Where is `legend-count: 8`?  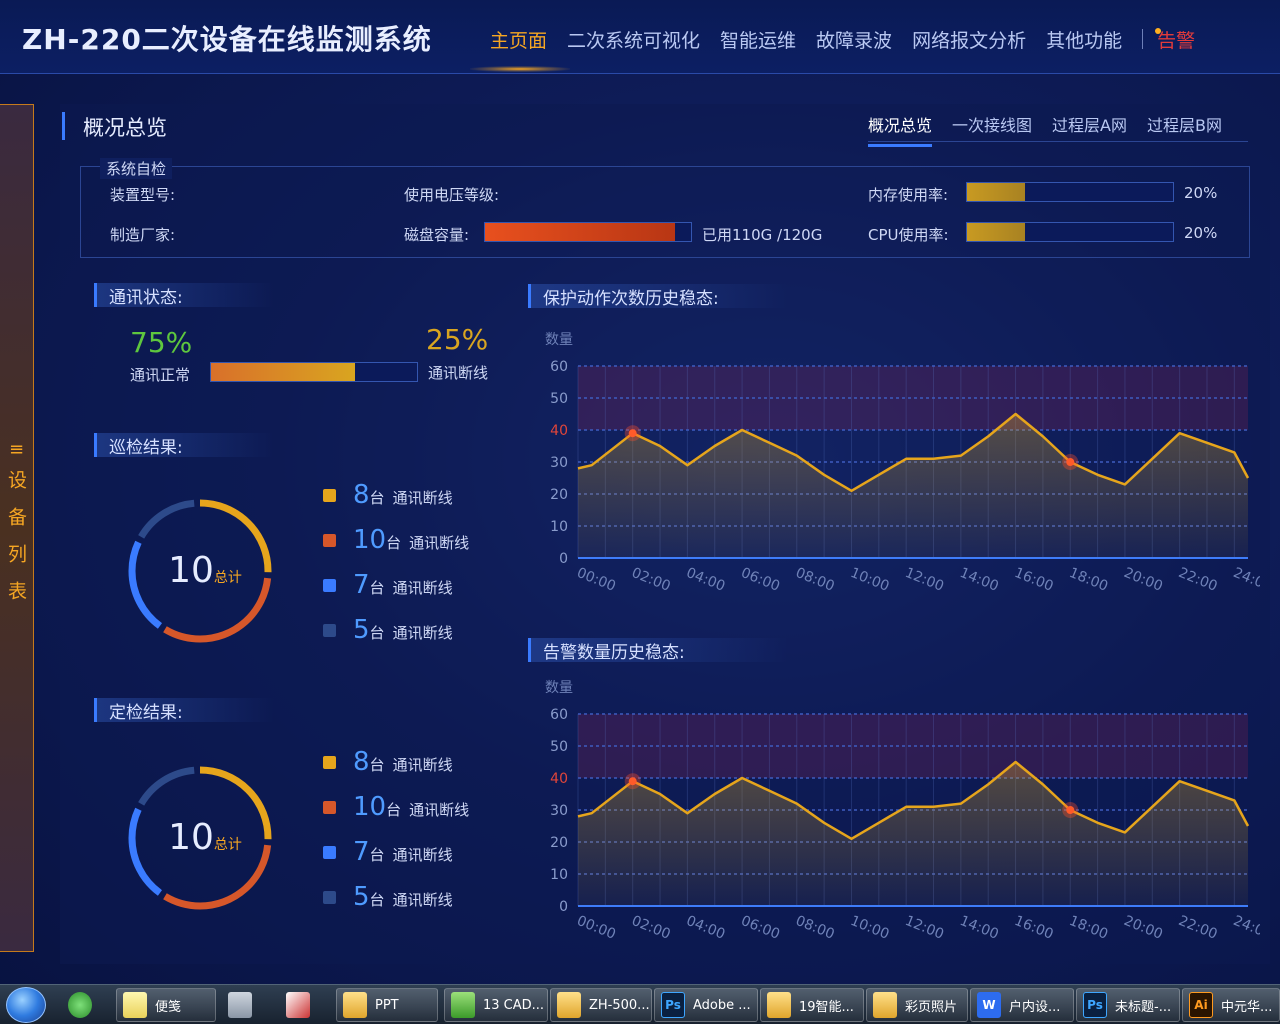 legend-count: 8 is located at coordinates (361, 495).